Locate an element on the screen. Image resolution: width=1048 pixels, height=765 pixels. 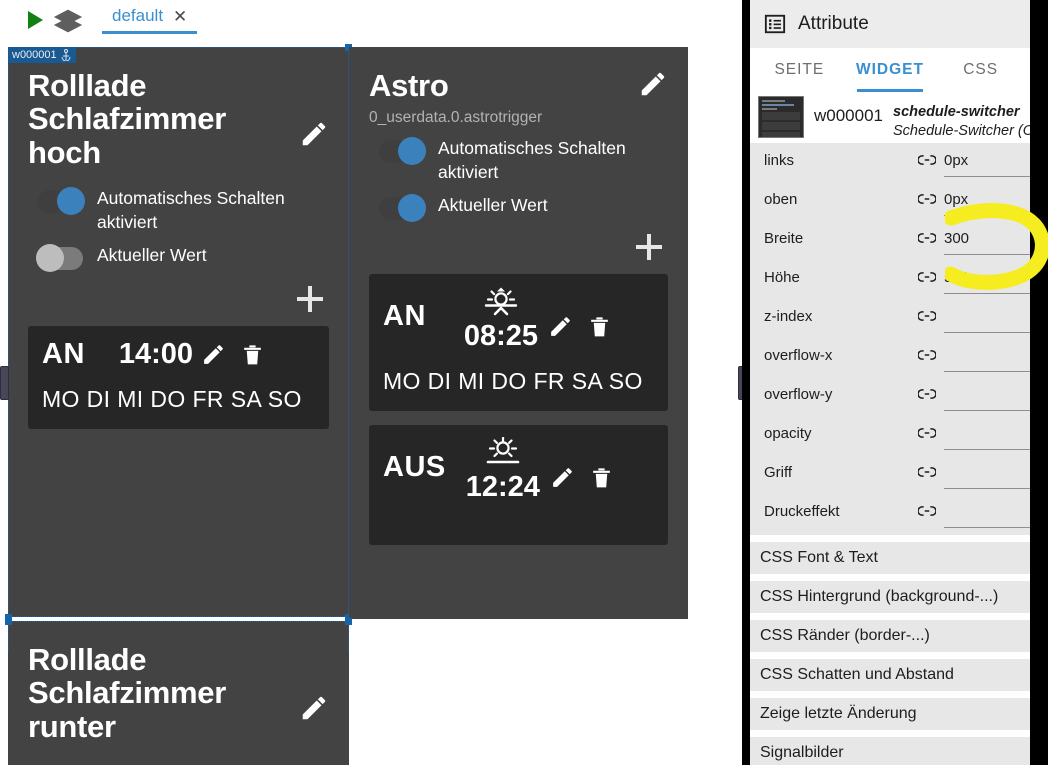
schedule-entry: AN 14:00 MO DI MI DO FR SA SO is located at coordinates (178, 377).